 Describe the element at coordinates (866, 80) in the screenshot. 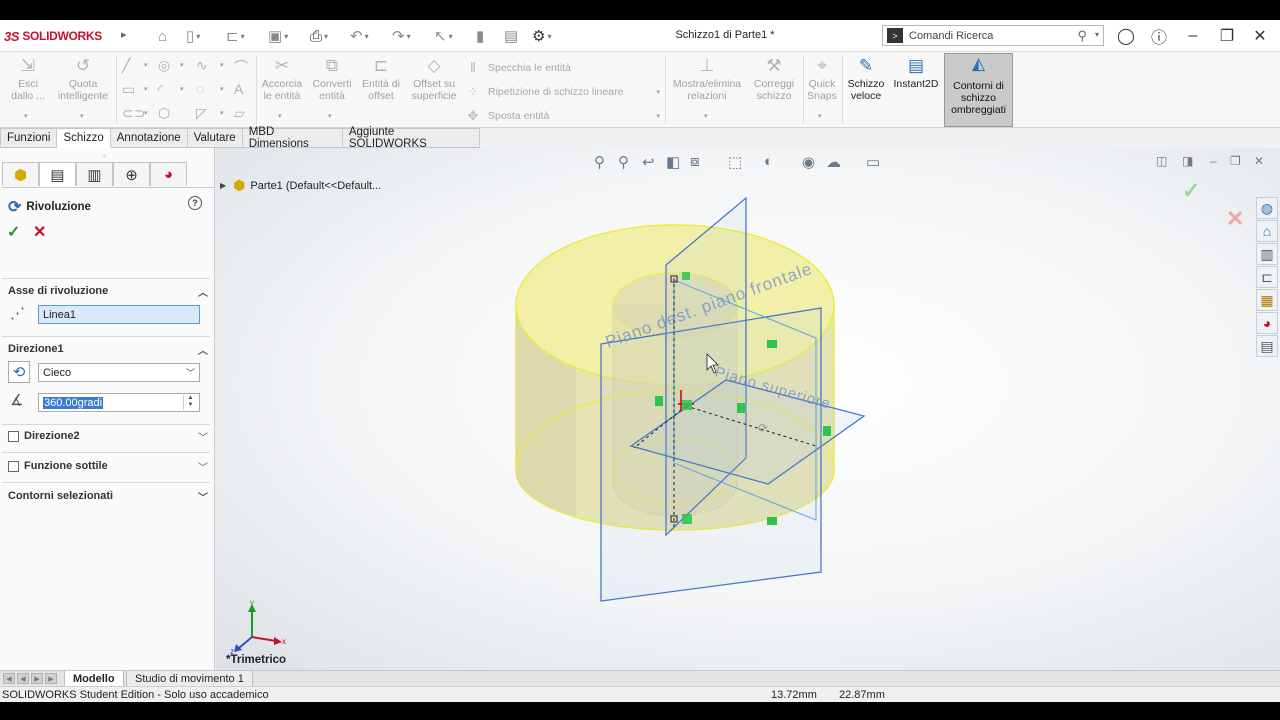

I see `rapid-sketch-button: ✎ Schizzo veloce` at that location.